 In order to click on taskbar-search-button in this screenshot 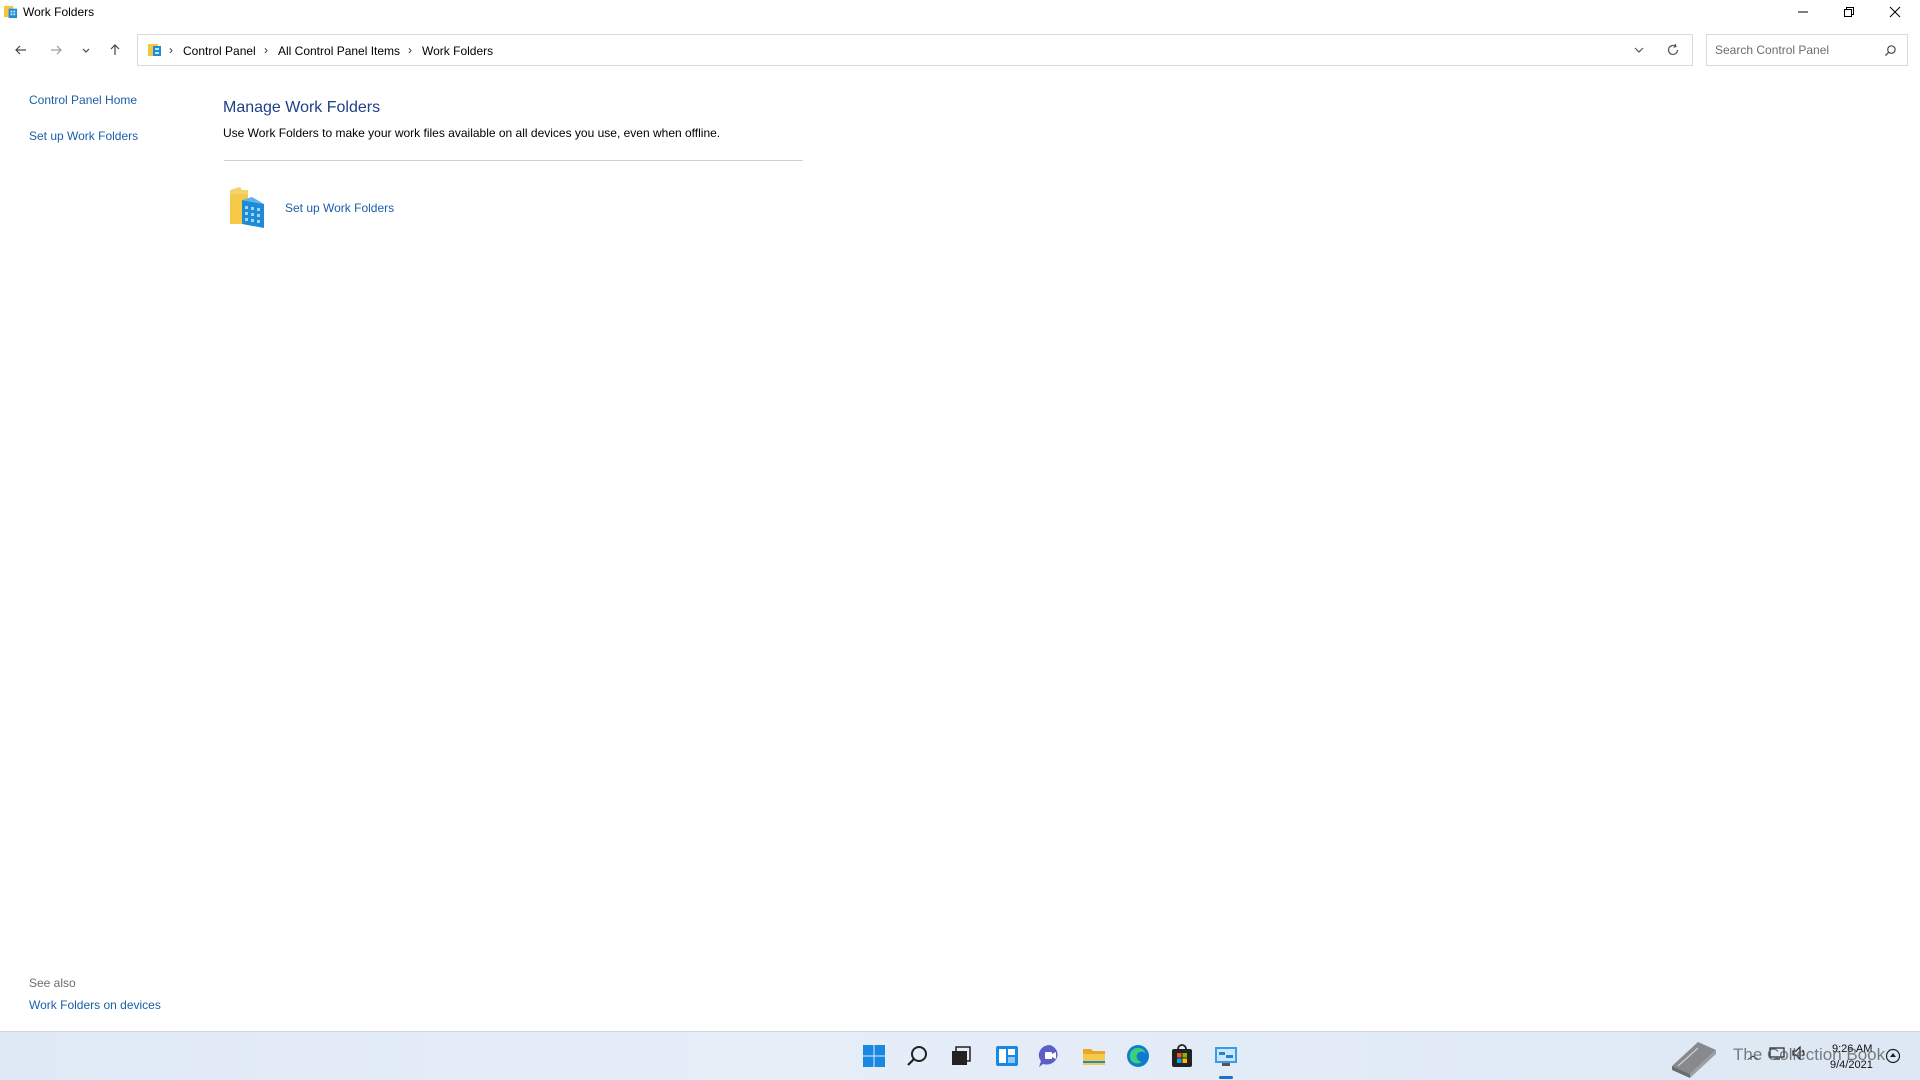, I will do `click(918, 1056)`.